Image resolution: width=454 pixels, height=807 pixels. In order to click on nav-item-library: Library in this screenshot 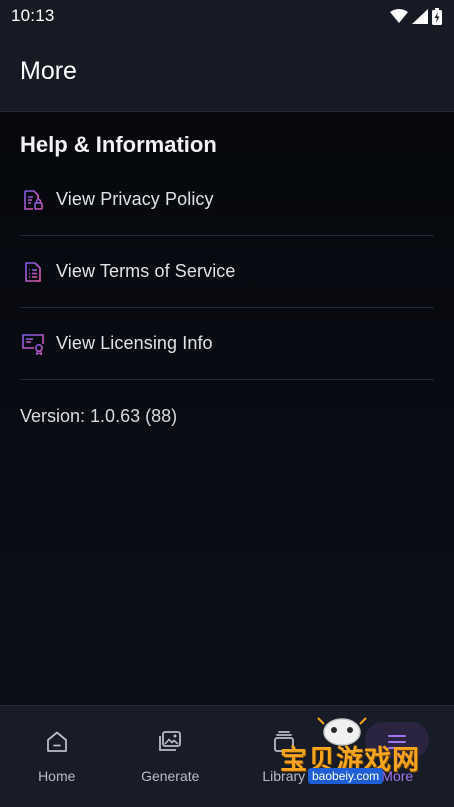, I will do `click(284, 756)`.